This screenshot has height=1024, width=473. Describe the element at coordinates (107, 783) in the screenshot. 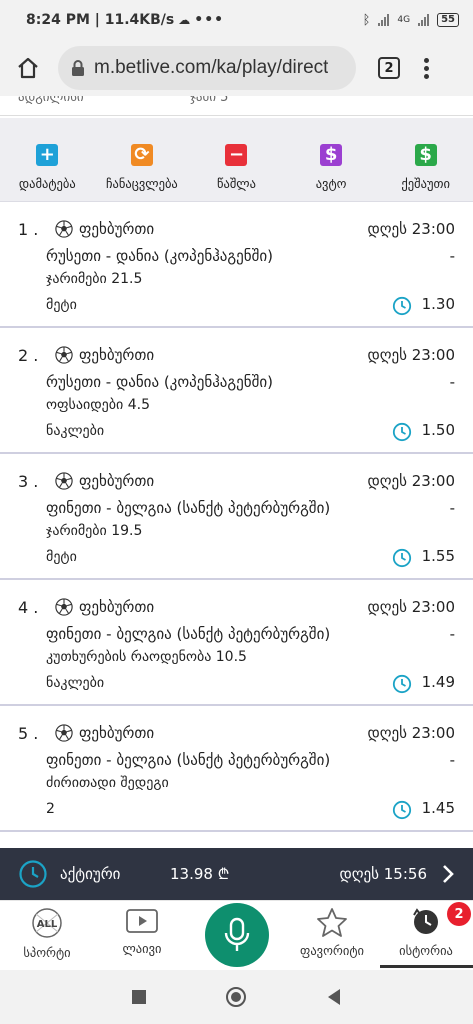

I see `market-name: ძირითადი შედეგი` at that location.